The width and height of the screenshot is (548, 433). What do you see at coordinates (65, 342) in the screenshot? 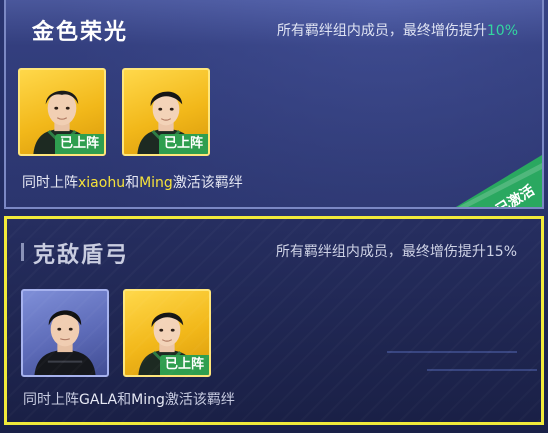
I see `player-portrait-icon` at bounding box center [65, 342].